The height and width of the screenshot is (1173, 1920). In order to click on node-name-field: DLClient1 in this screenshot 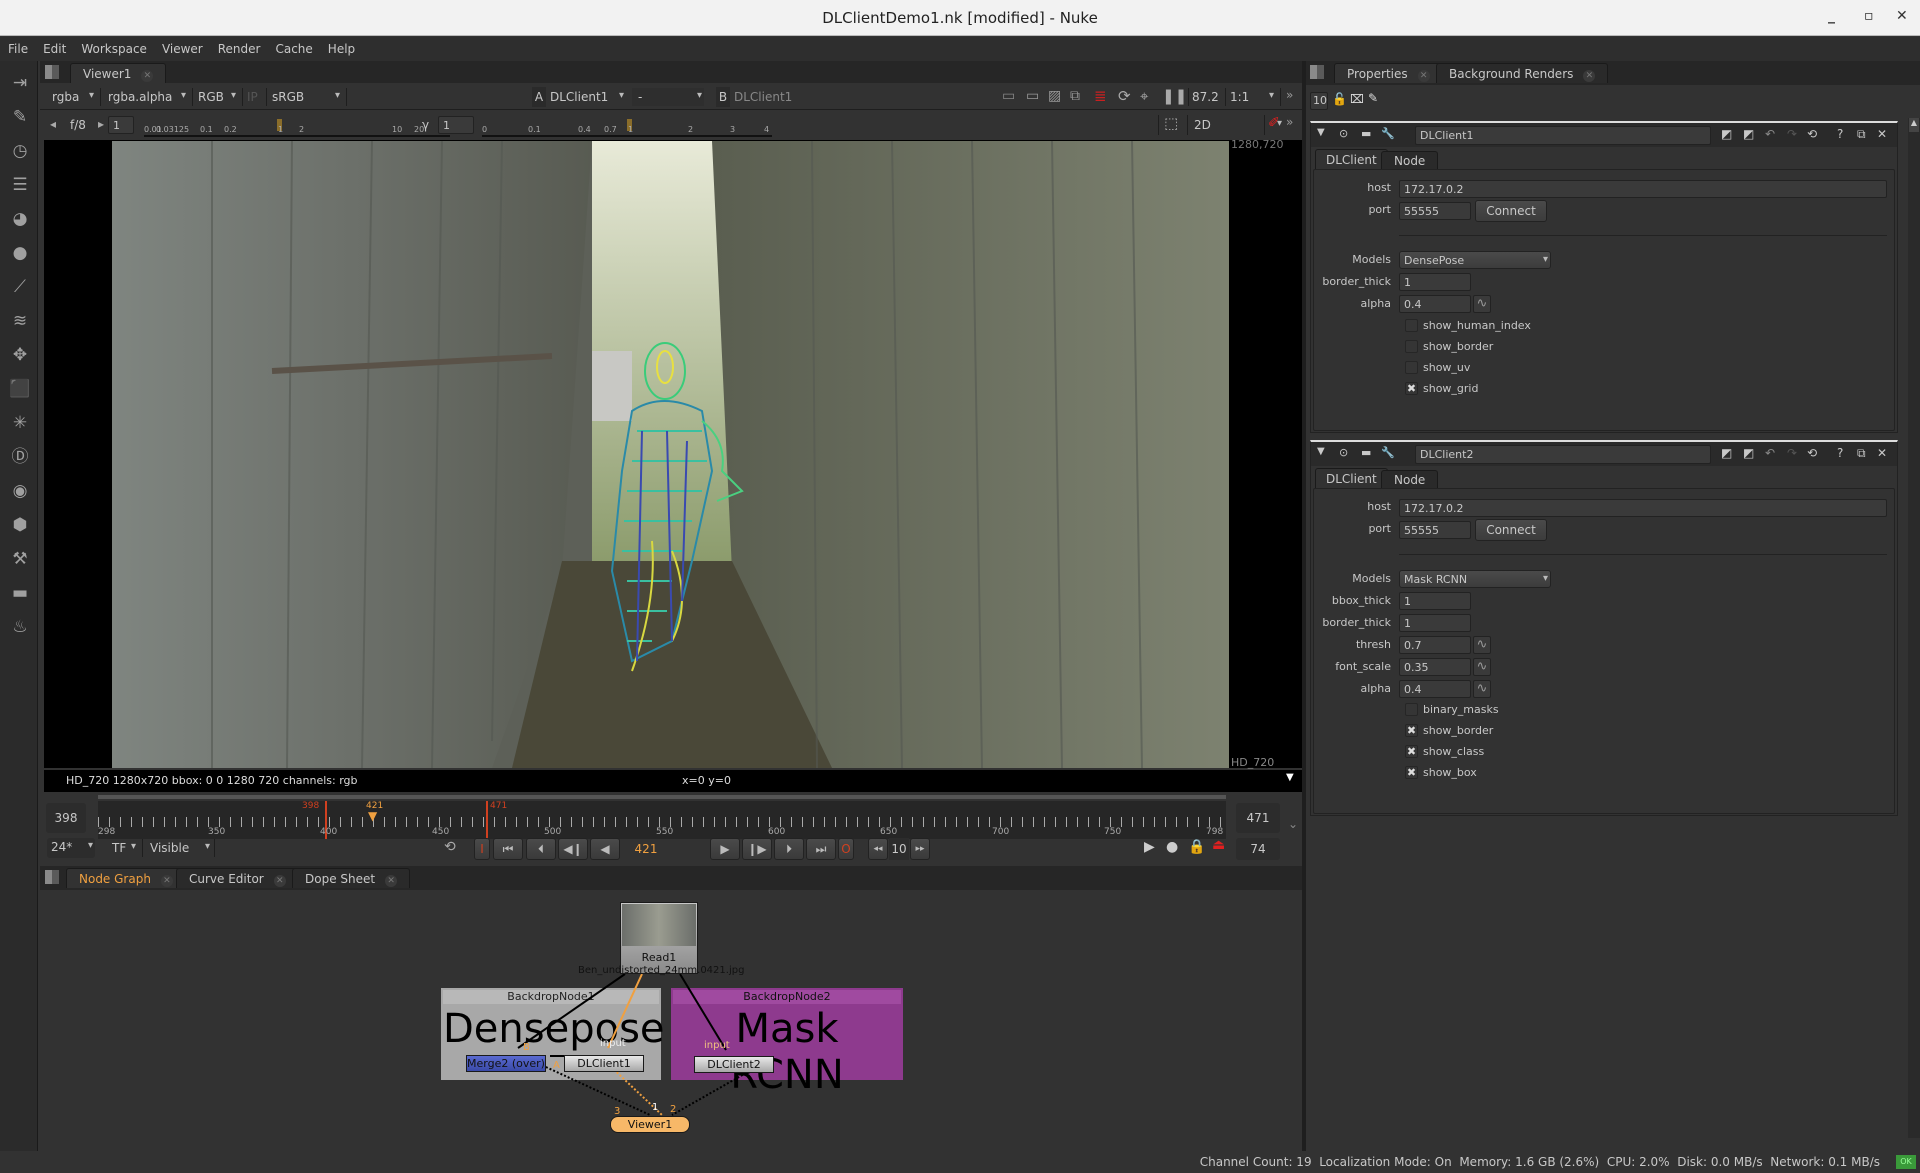, I will do `click(1563, 135)`.